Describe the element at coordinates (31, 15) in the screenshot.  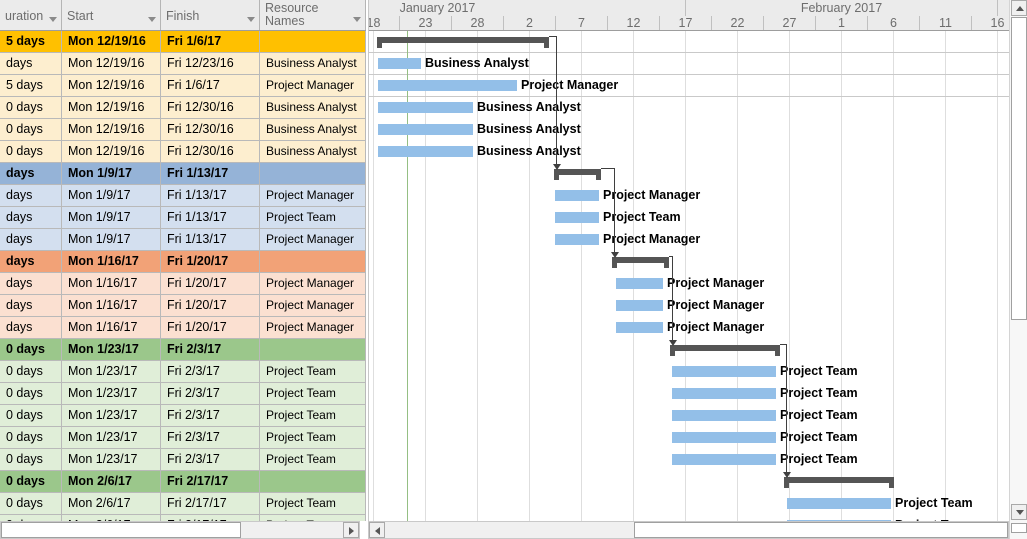
I see `column-header-duration: uration` at that location.